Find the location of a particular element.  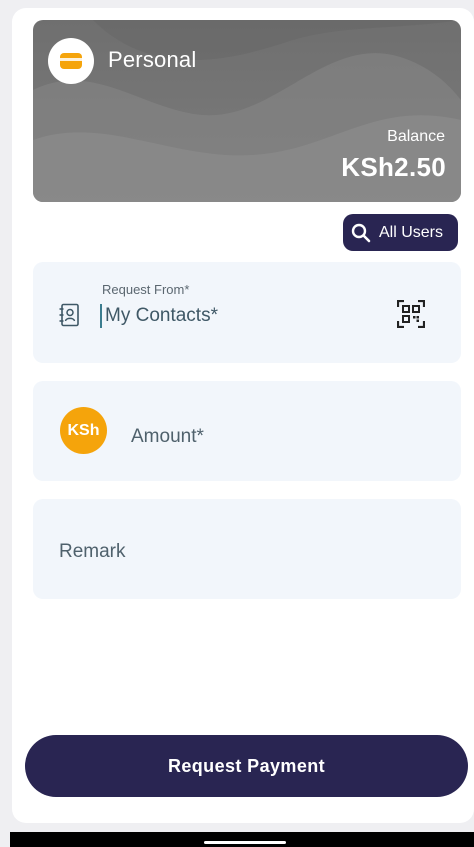

search-icon is located at coordinates (361, 232).